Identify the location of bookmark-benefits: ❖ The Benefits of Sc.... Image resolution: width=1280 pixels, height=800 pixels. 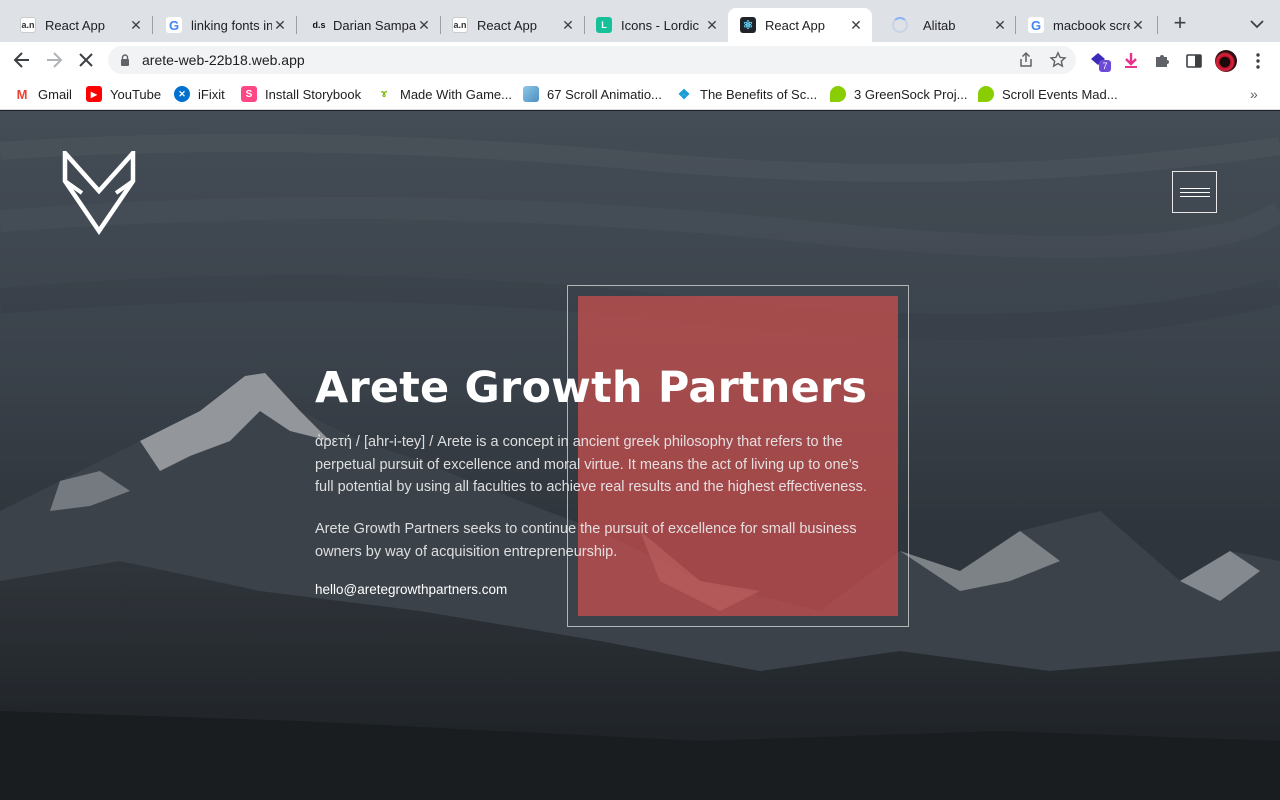
(746, 94).